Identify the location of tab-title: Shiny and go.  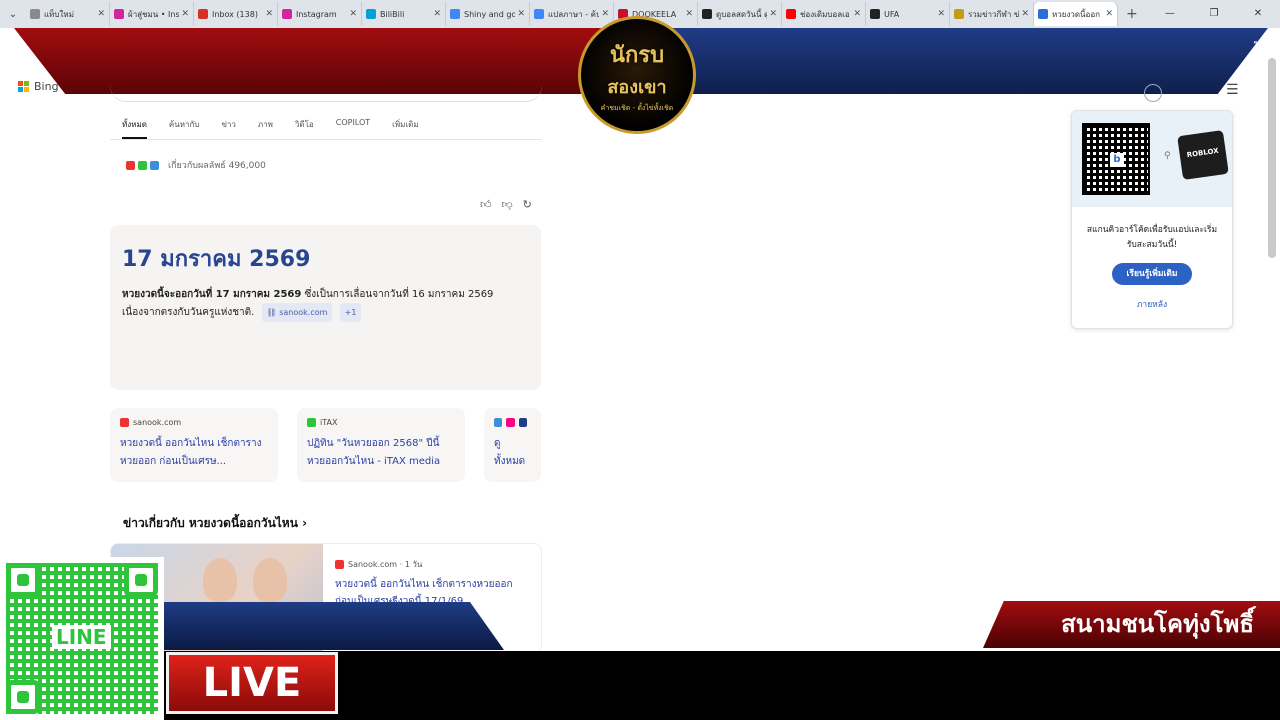
(490, 14).